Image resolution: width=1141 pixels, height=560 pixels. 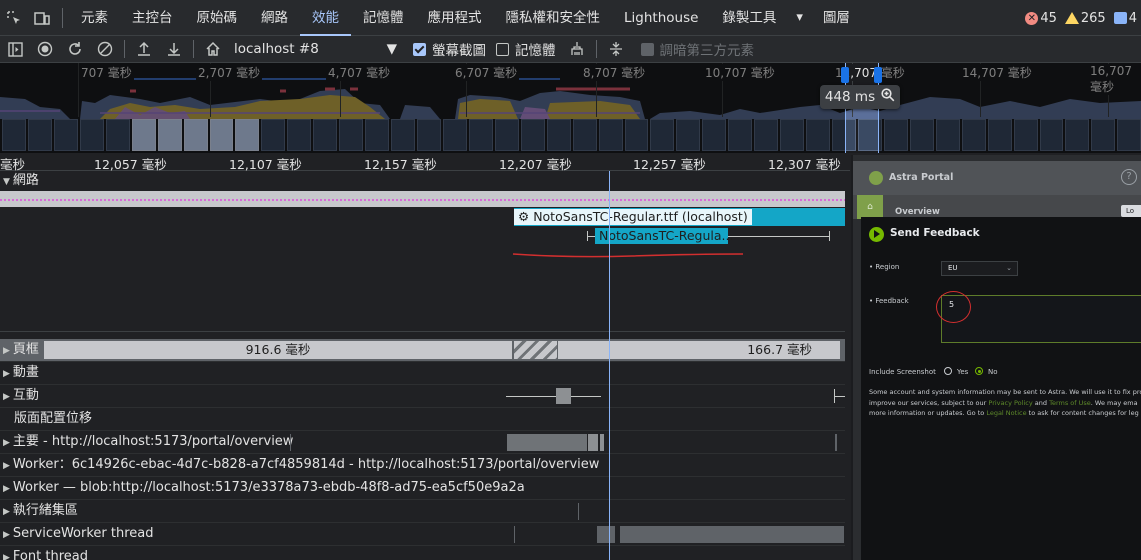 I want to click on tab-lighthouse: Lighthouse, so click(x=661, y=18).